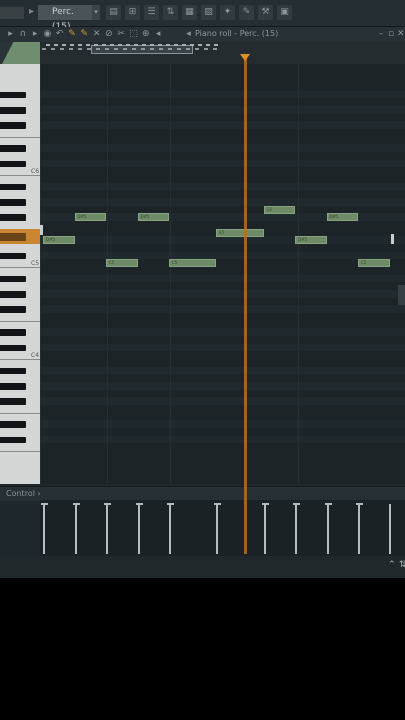 Image resolution: width=405 pixels, height=720 pixels. I want to click on plugin-icon: ✦, so click(227, 12).